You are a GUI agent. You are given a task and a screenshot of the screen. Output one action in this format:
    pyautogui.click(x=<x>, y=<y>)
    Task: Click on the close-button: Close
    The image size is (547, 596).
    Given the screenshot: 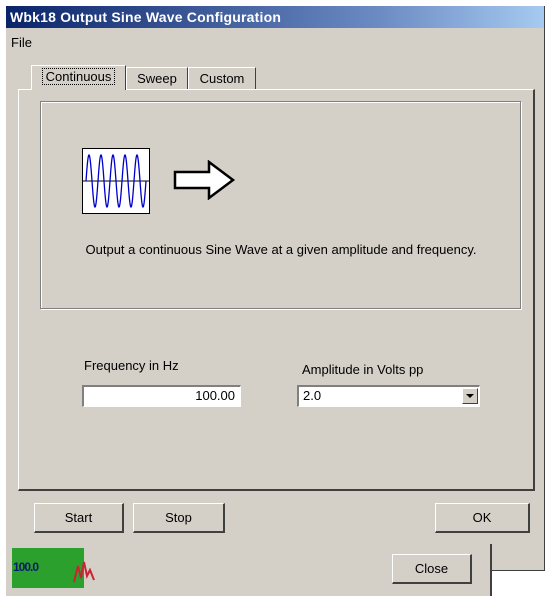 What is the action you would take?
    pyautogui.click(x=432, y=569)
    